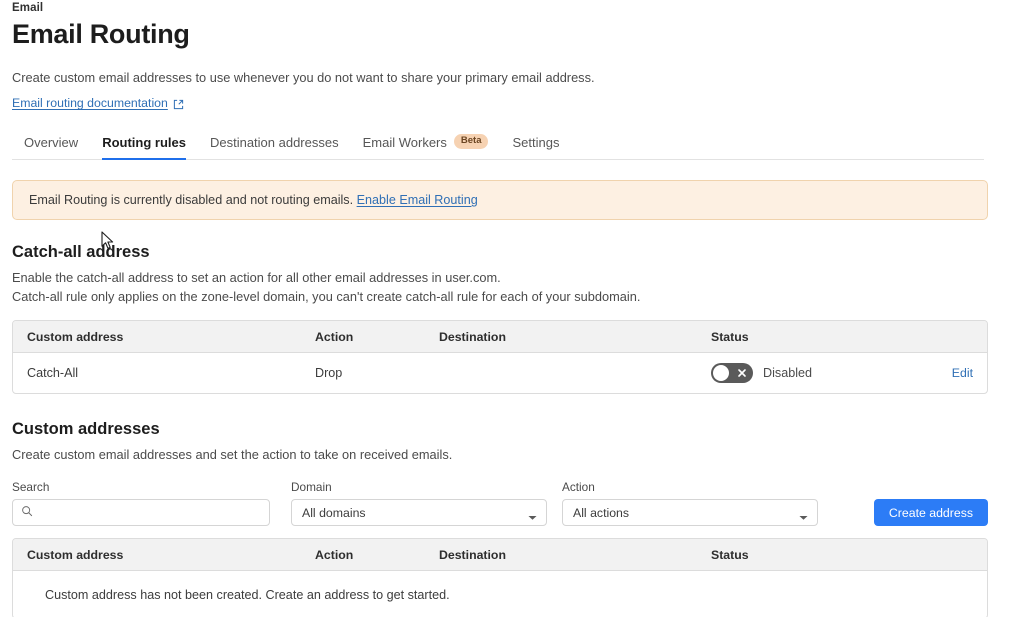  Describe the element at coordinates (819, 373) in the screenshot. I see `cell-status: Disabled` at that location.